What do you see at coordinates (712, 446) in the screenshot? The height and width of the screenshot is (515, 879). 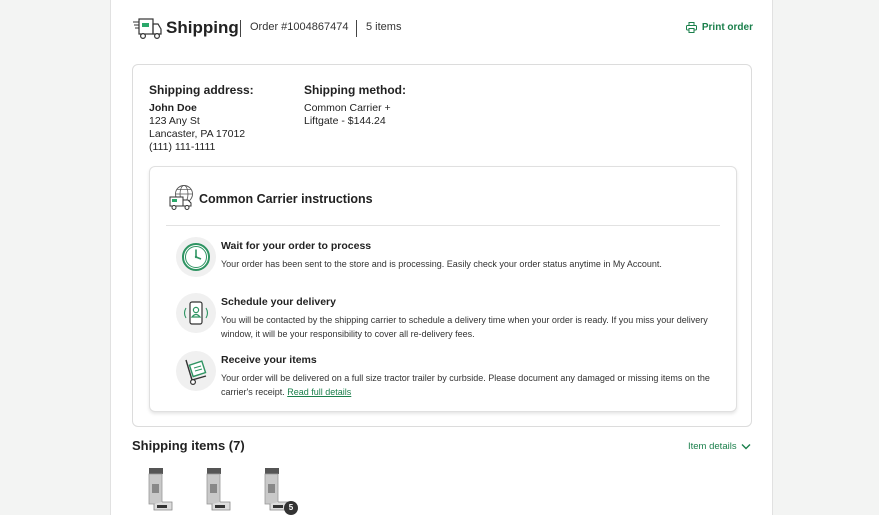 I see `item-details-label: Item details` at bounding box center [712, 446].